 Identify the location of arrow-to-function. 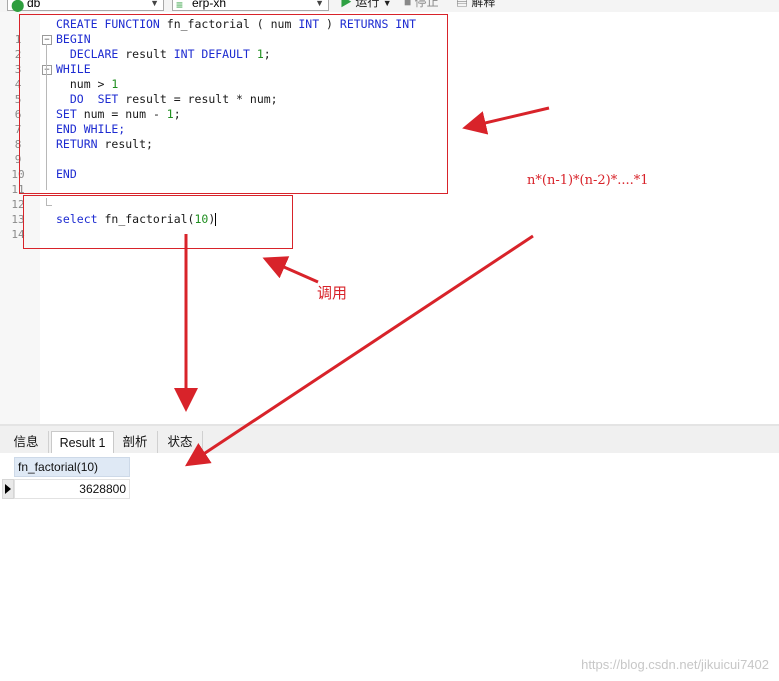
(506, 120).